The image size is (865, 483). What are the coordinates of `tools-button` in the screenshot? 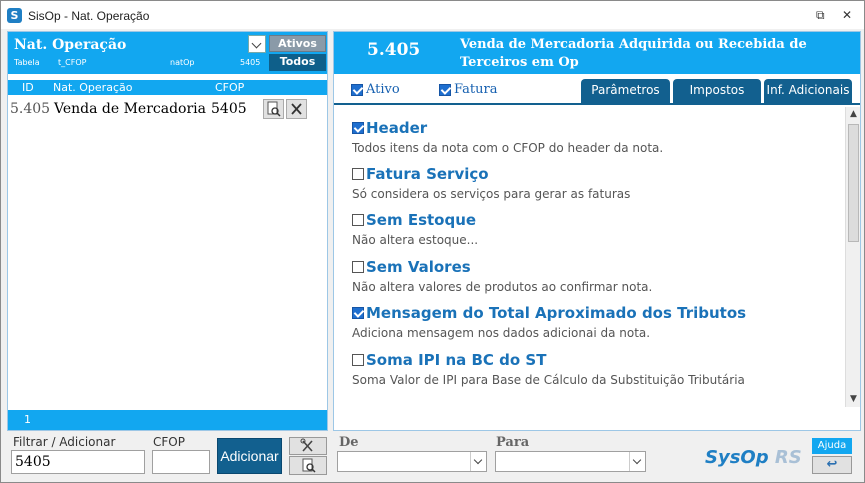 It's located at (308, 446).